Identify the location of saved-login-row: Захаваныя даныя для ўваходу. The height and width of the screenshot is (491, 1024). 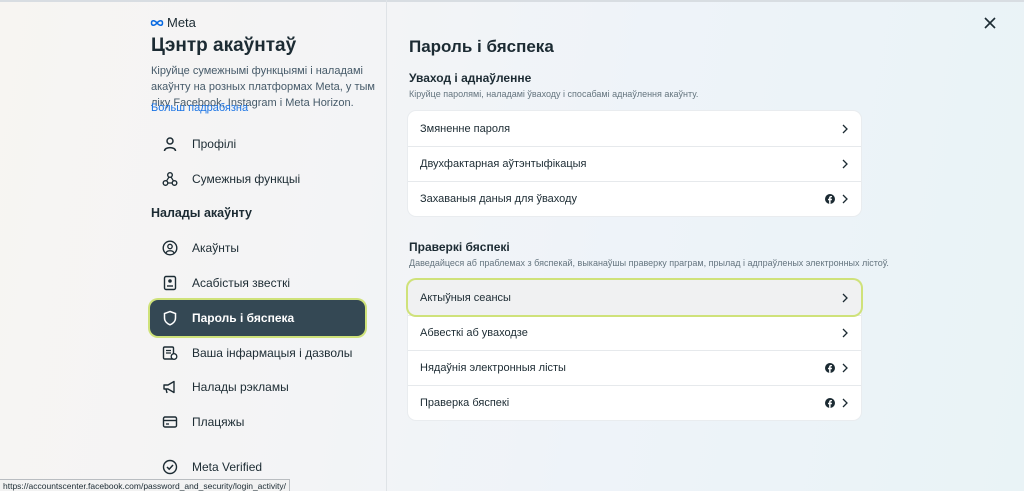
(634, 198).